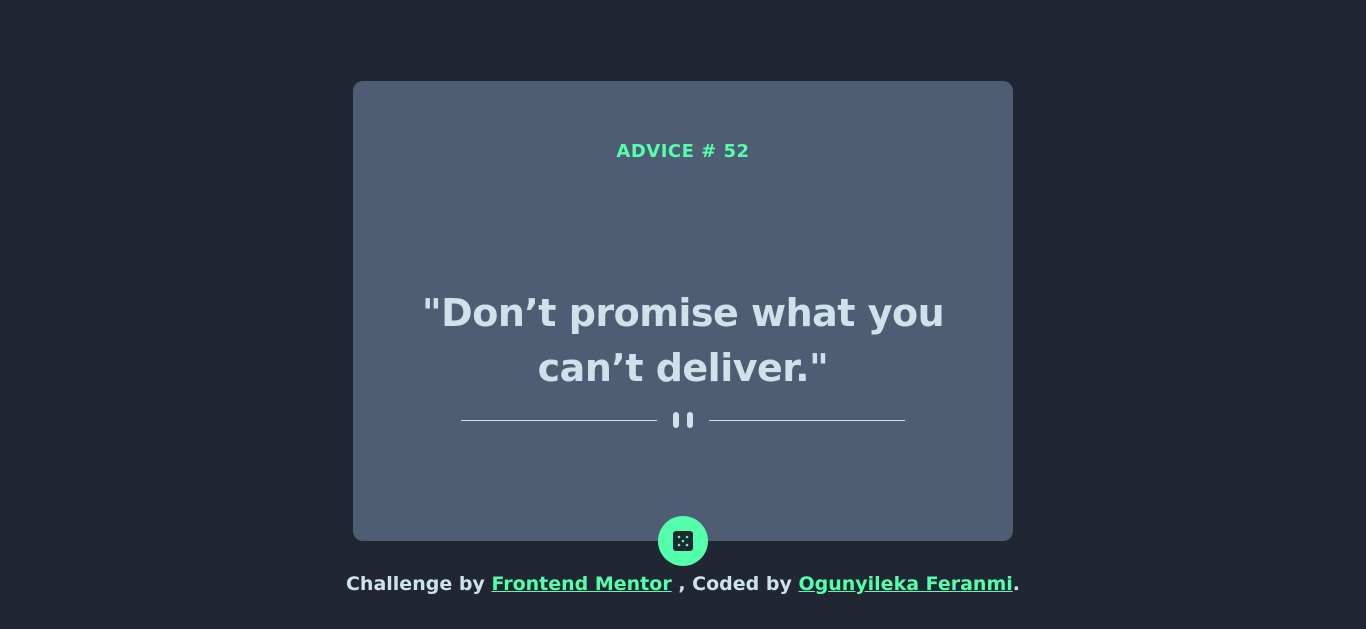 The height and width of the screenshot is (629, 1366). Describe the element at coordinates (415, 584) in the screenshot. I see `challenge-prefix: Challenge by` at that location.